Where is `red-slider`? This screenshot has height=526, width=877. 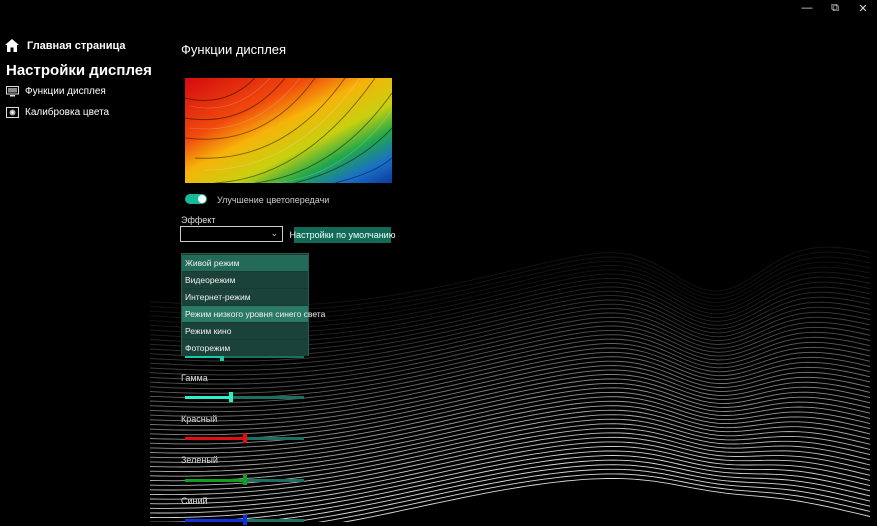 red-slider is located at coordinates (244, 438).